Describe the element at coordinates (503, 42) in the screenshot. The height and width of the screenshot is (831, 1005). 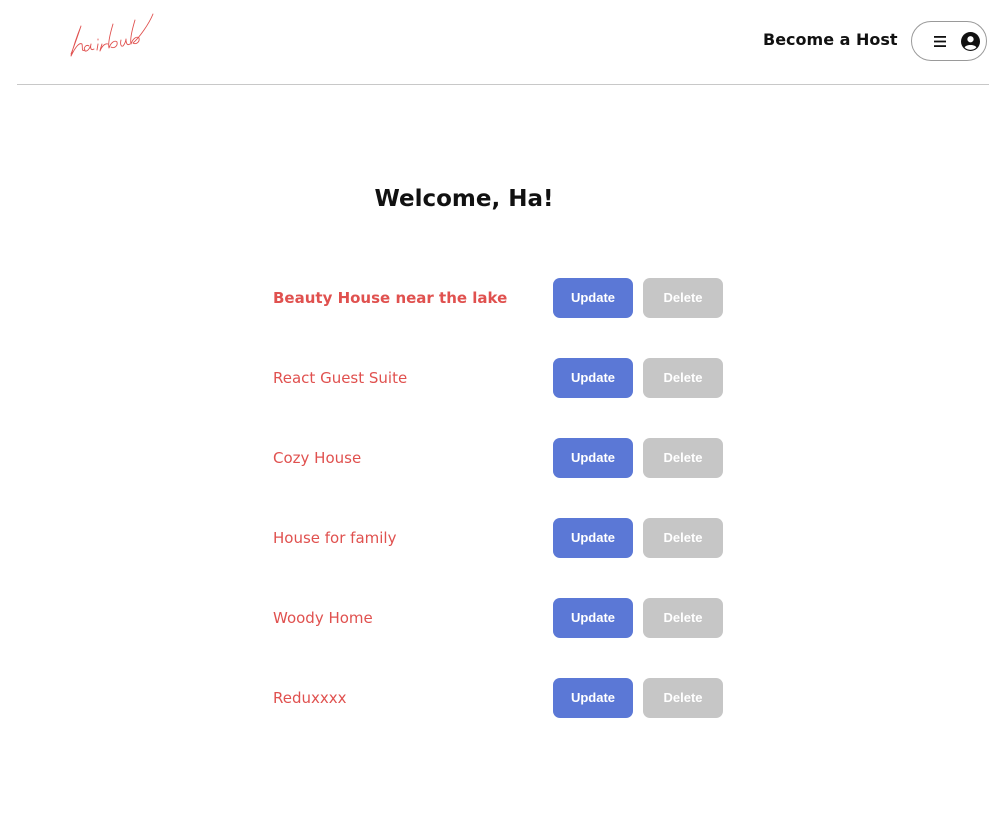
I see `top-navbar: hairbnb Become a Host` at that location.